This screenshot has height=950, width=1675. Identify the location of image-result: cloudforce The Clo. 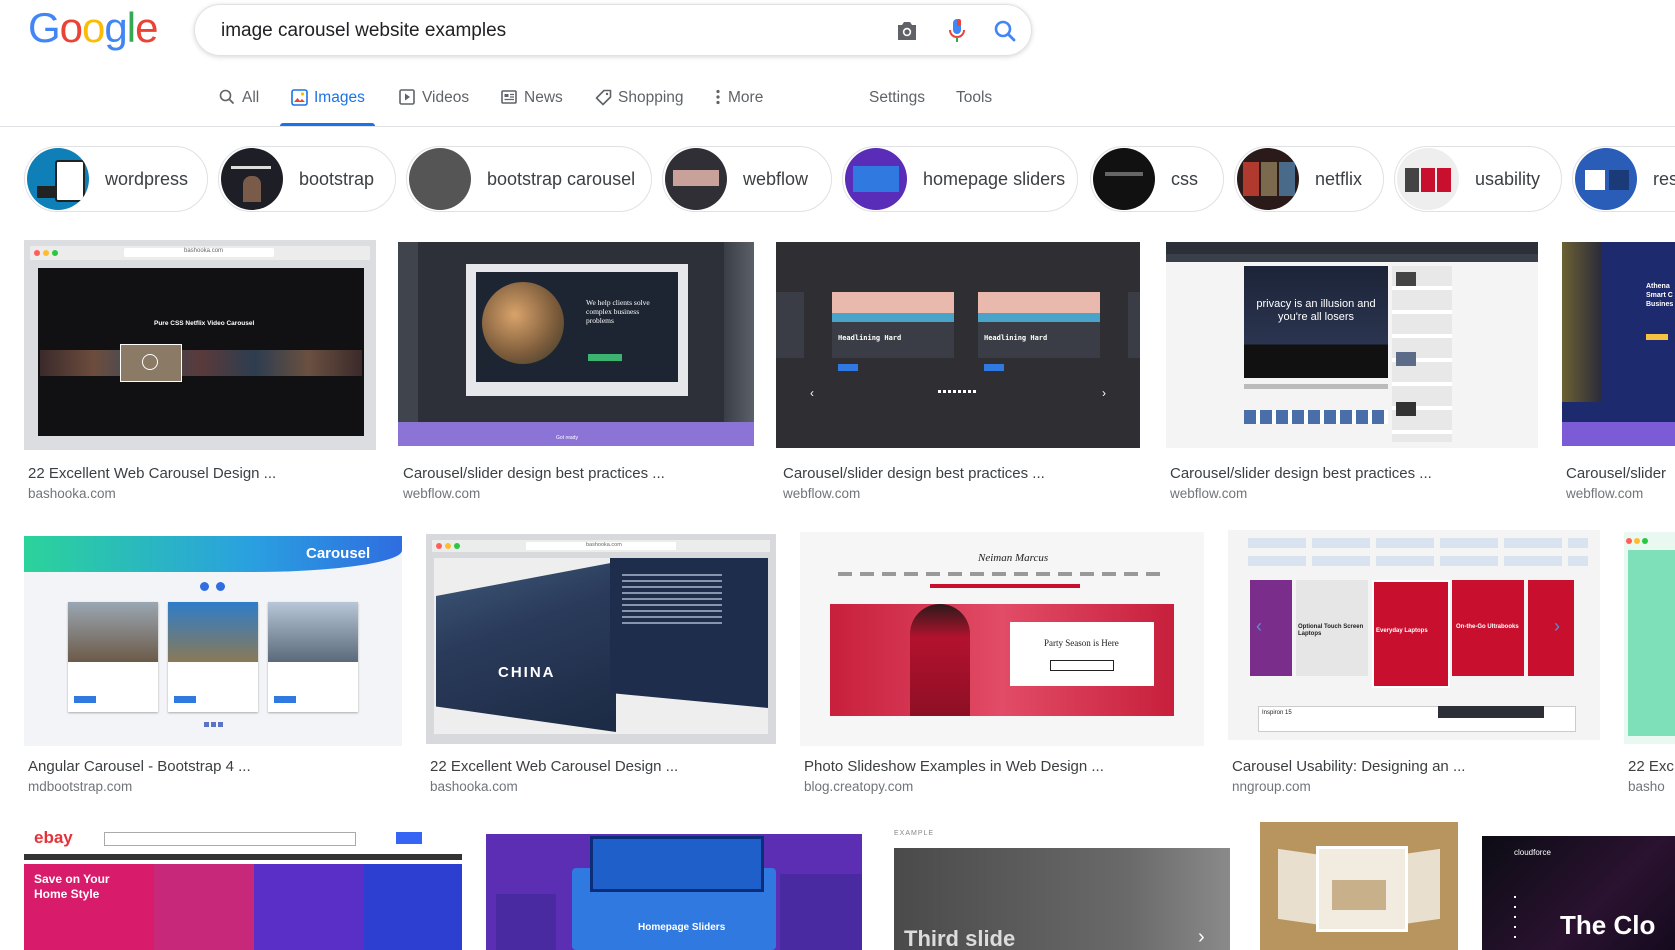
(1578, 893).